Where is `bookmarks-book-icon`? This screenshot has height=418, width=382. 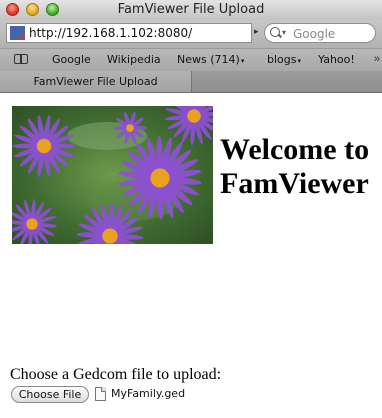 bookmarks-book-icon is located at coordinates (22, 59).